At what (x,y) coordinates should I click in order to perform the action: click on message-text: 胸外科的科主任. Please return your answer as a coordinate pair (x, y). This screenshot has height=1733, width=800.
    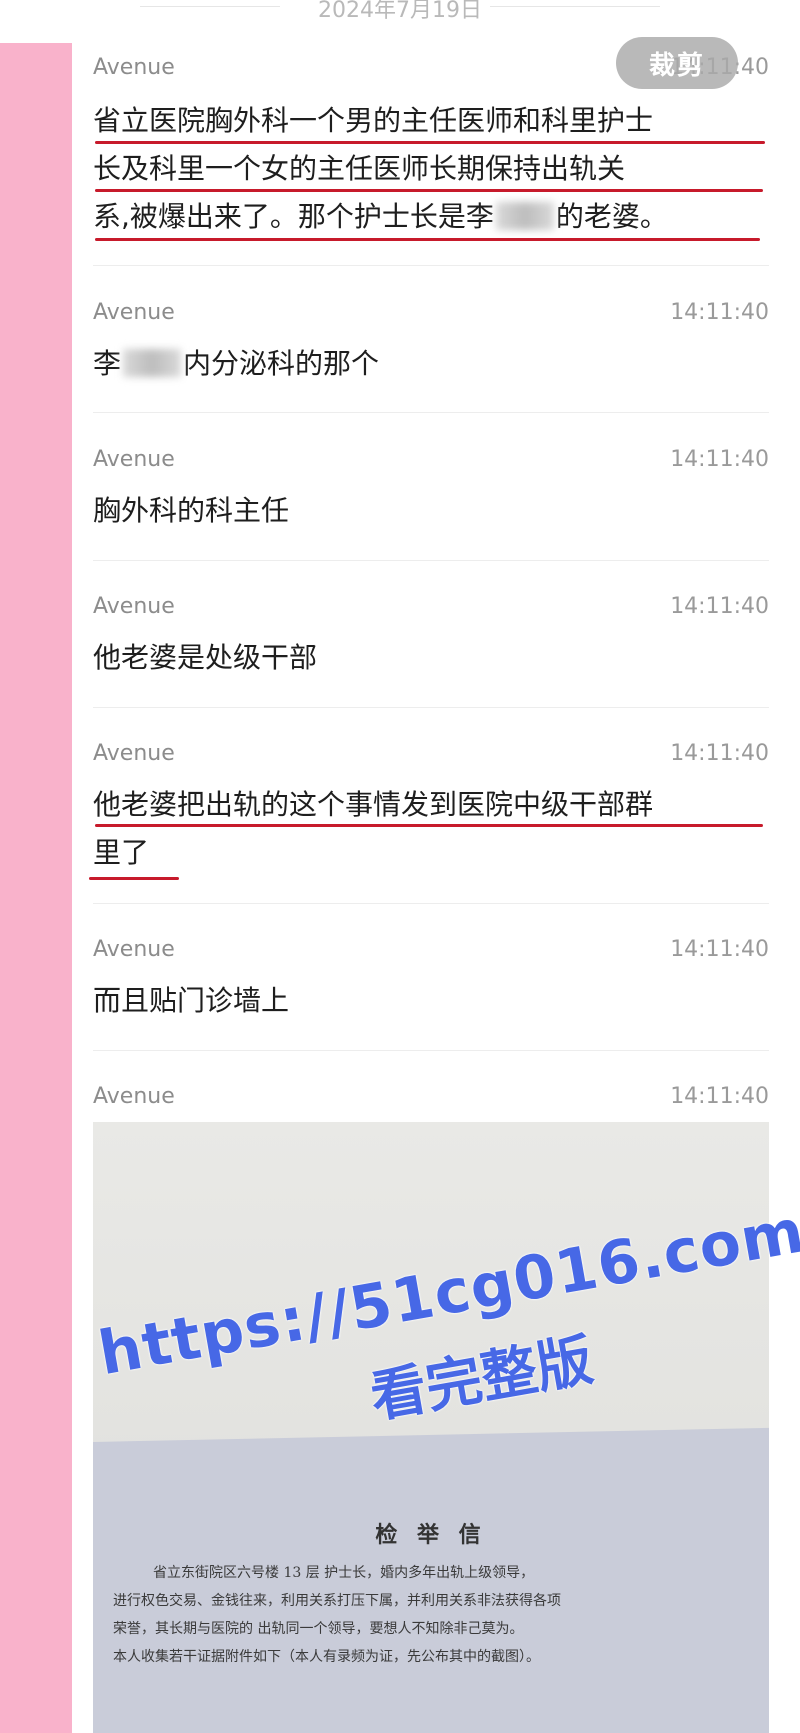
    Looking at the image, I should click on (191, 510).